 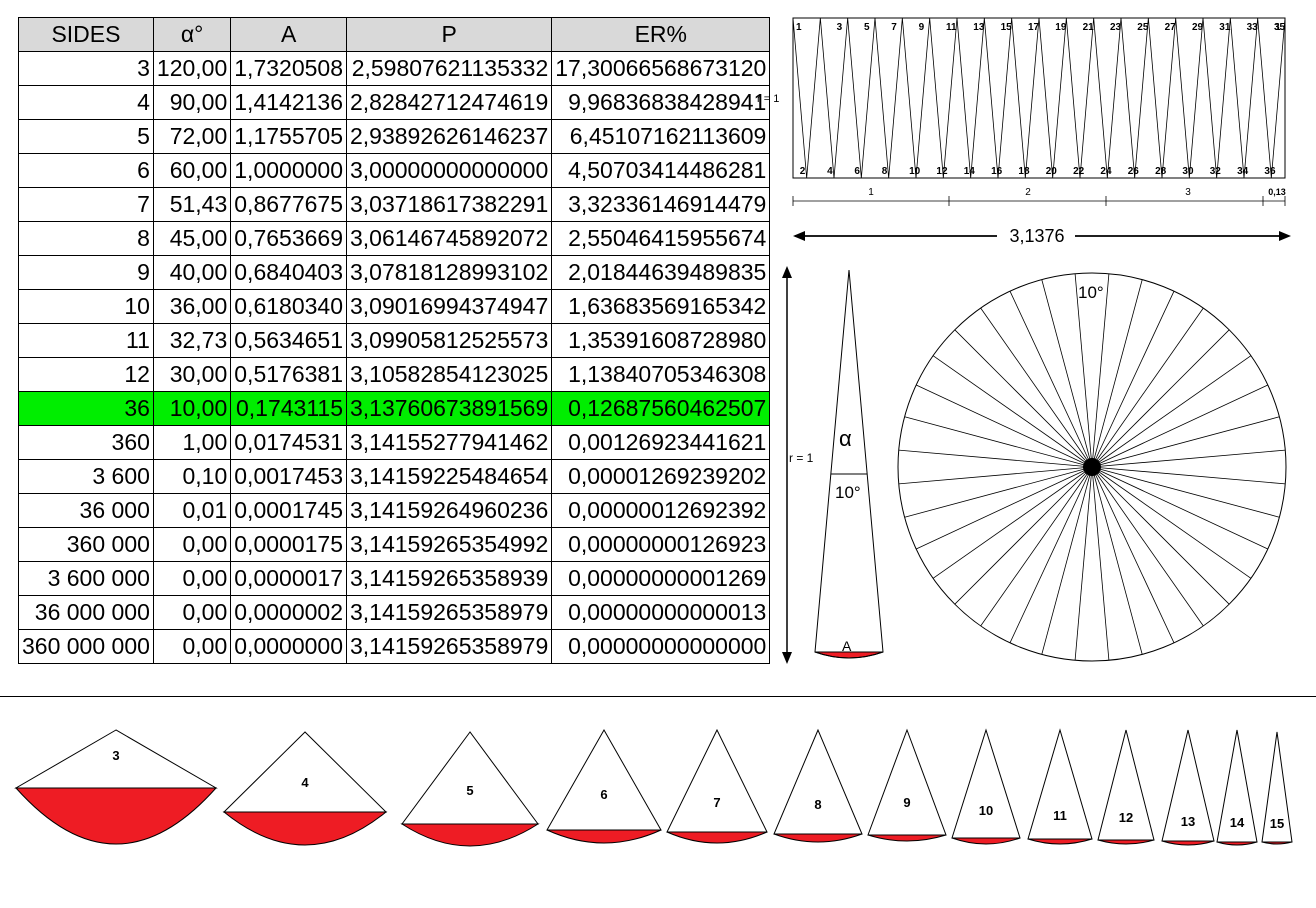 What do you see at coordinates (1216, 171) in the screenshot?
I see `strip-bottom-number: 32` at bounding box center [1216, 171].